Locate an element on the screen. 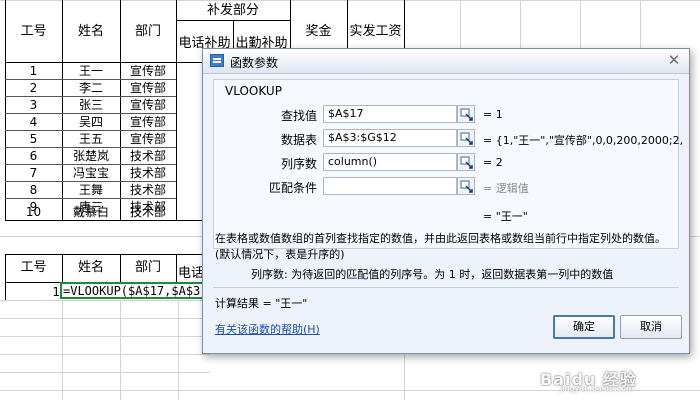  header-dept: 部门 is located at coordinates (147, 31).